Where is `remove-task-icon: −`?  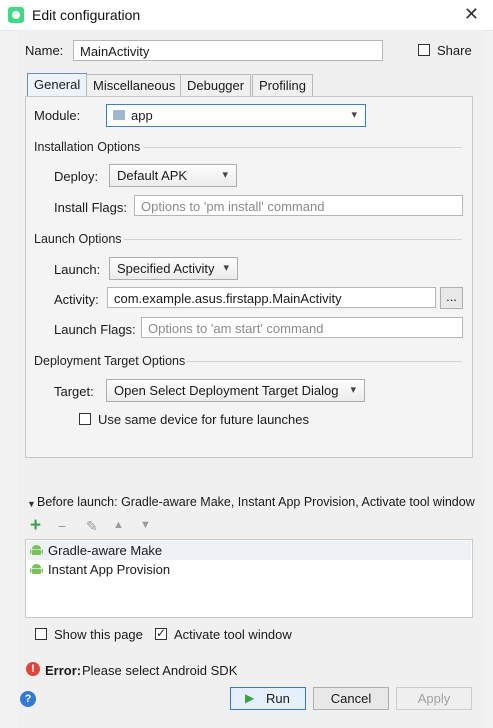 remove-task-icon: − is located at coordinates (62, 526).